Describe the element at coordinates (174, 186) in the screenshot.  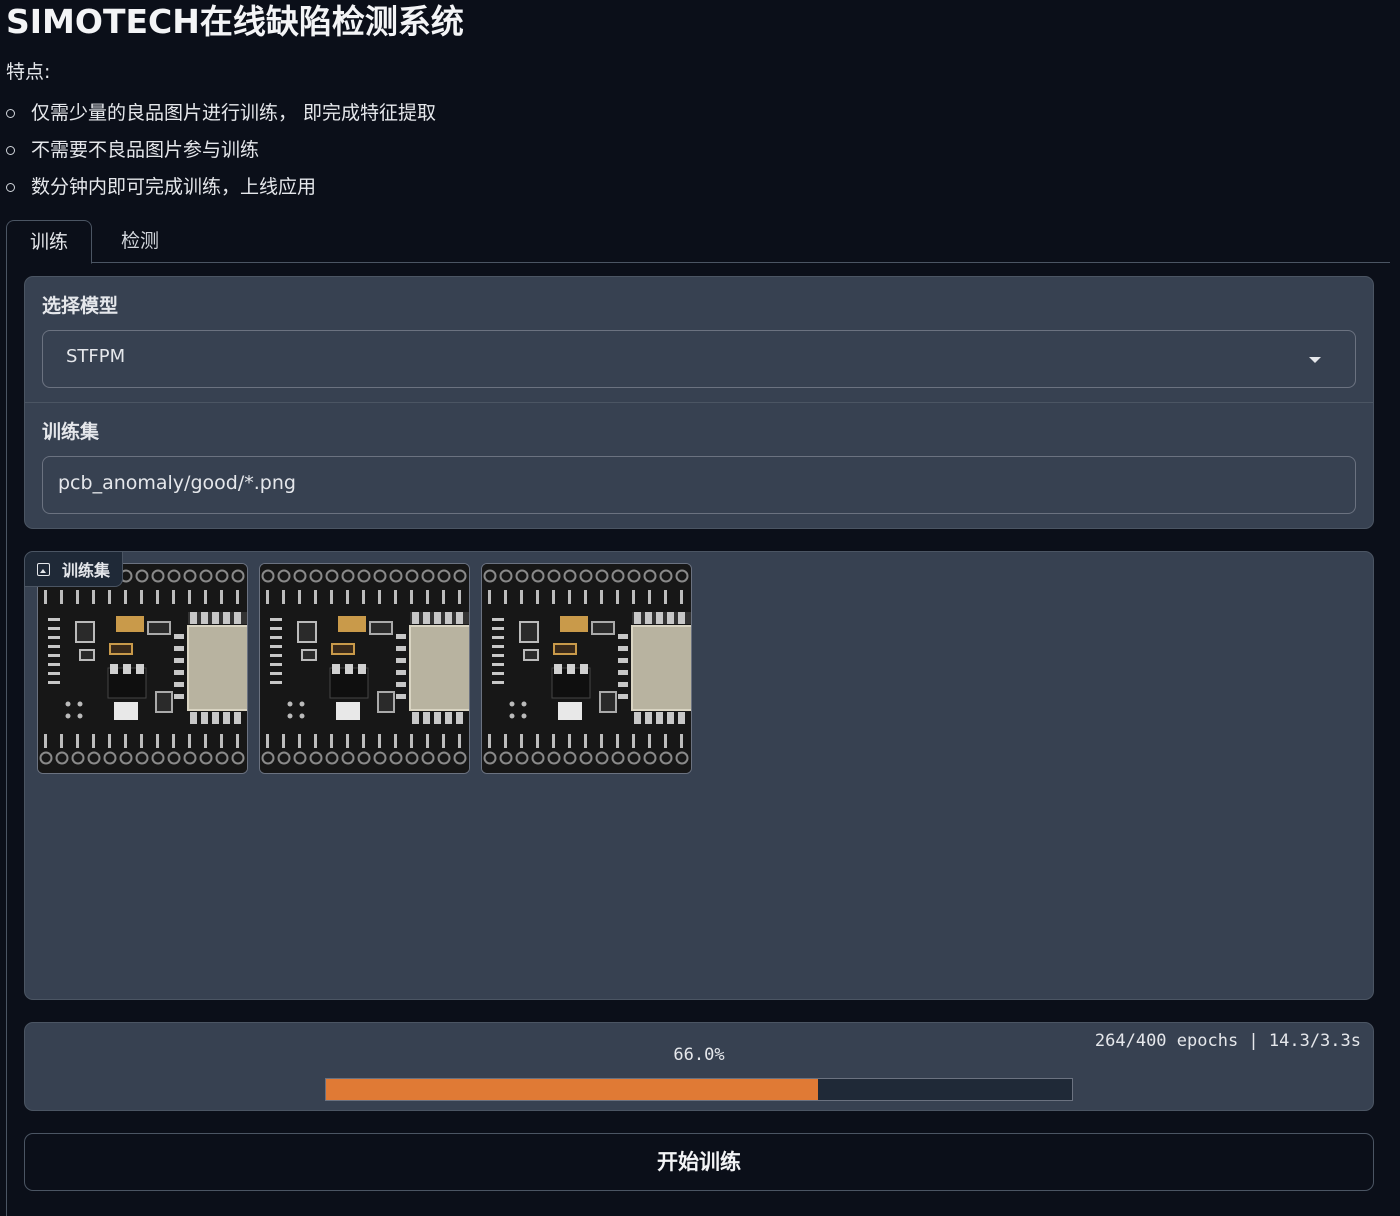
I see `feature-text: 数分钟内即可完成训练，上线应用` at that location.